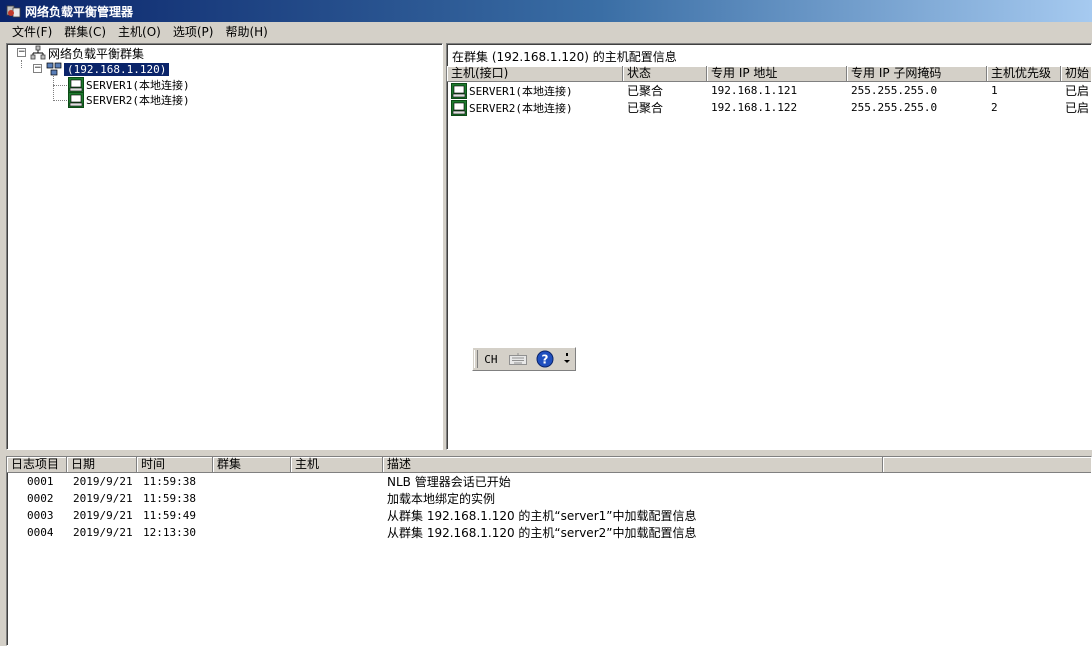 This screenshot has width=1092, height=646. Describe the element at coordinates (40, 532) in the screenshot. I see `log-id-cell: 0004` at that location.